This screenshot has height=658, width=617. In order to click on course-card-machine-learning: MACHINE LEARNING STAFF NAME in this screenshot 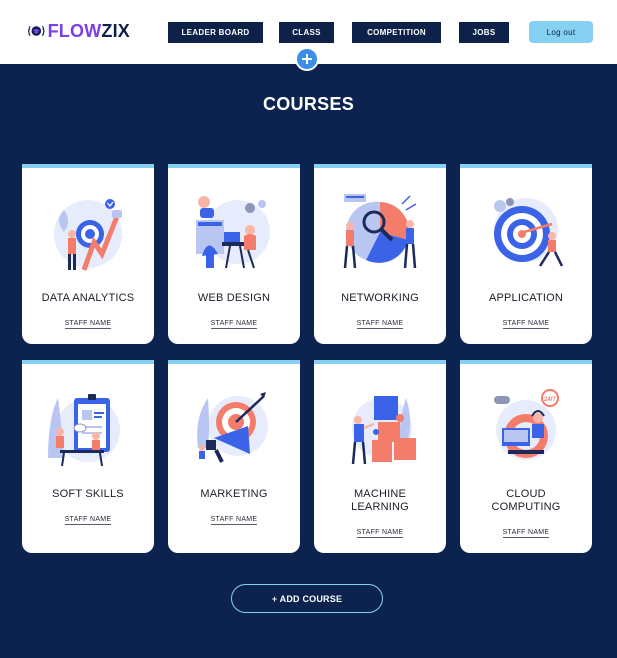, I will do `click(380, 456)`.